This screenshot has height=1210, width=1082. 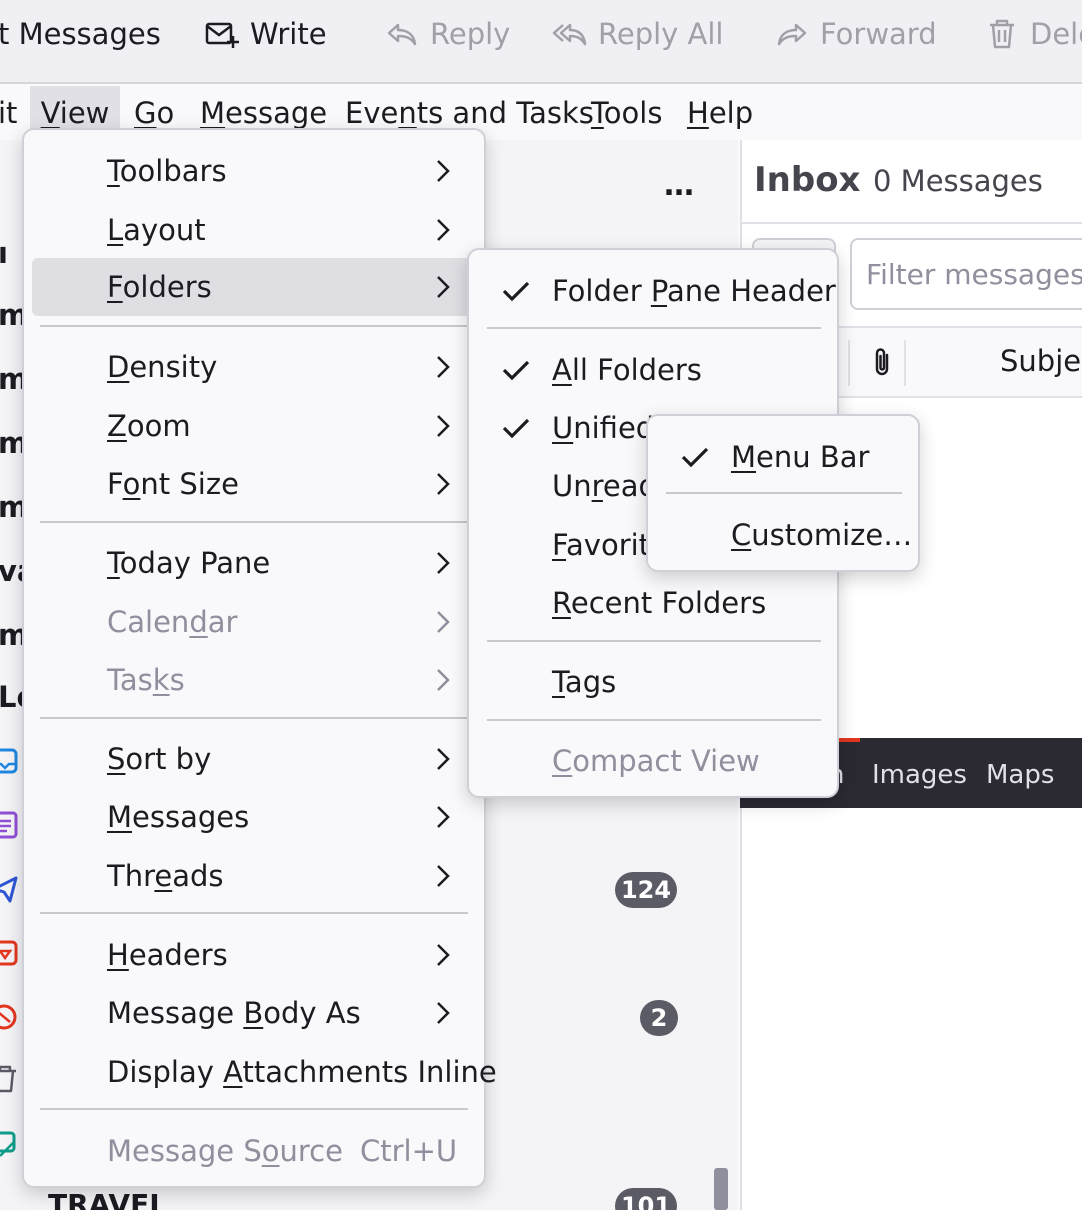 I want to click on folders-menu-item-recent-folders: Recent Folders, so click(x=653, y=603).